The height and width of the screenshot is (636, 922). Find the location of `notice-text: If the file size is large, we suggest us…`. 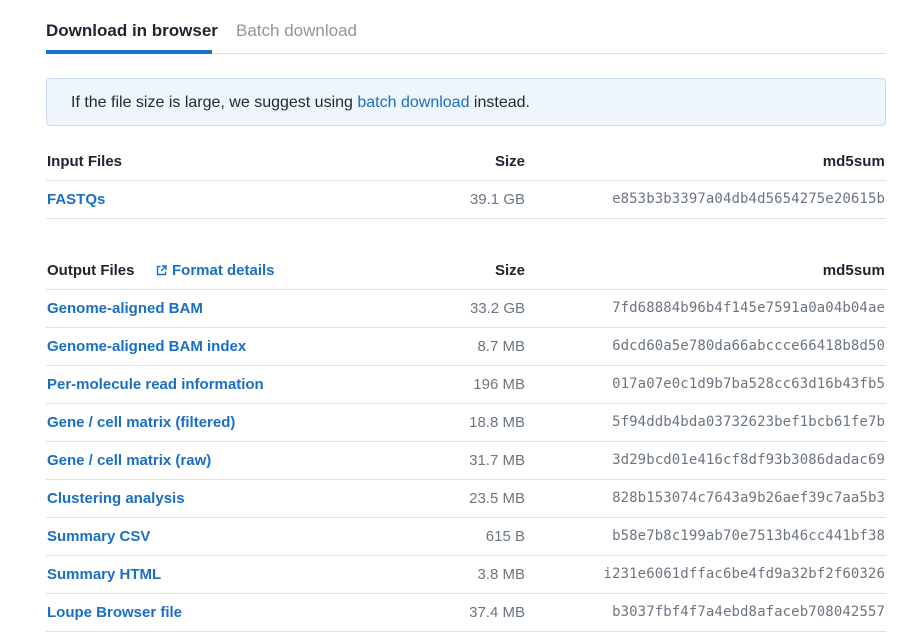

notice-text: If the file size is large, we suggest us… is located at coordinates (300, 103).